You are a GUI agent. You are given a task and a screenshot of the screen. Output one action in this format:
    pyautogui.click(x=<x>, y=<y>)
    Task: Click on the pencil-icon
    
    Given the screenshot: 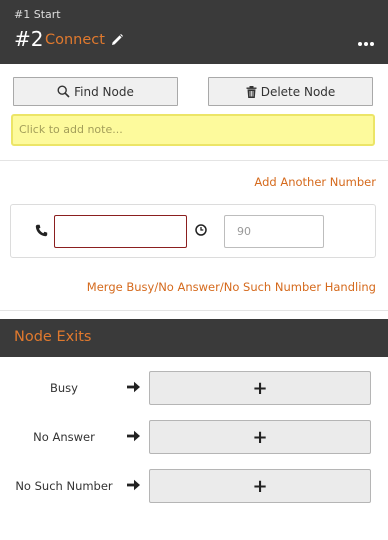 What is the action you would take?
    pyautogui.click(x=117, y=40)
    